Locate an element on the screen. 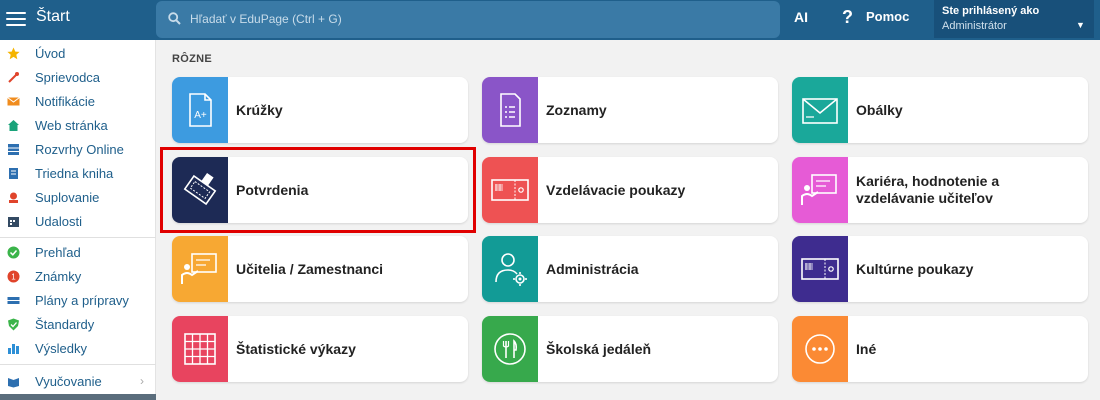 The image size is (1100, 400). user-role: Administrátor is located at coordinates (974, 26).